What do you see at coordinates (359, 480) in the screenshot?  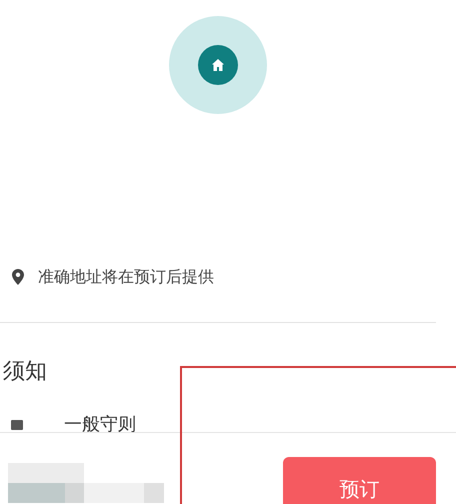 I see `book-button: 预订` at bounding box center [359, 480].